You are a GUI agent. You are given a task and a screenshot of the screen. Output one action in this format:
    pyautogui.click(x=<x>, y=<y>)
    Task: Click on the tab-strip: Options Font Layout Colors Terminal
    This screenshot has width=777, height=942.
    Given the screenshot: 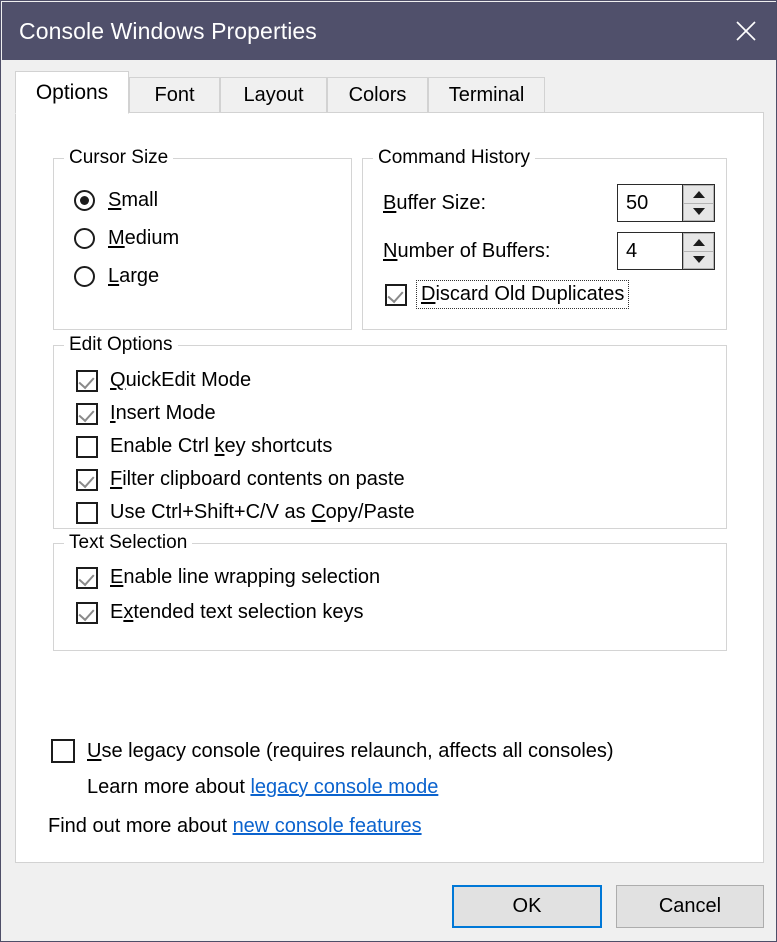 What is the action you would take?
    pyautogui.click(x=389, y=92)
    